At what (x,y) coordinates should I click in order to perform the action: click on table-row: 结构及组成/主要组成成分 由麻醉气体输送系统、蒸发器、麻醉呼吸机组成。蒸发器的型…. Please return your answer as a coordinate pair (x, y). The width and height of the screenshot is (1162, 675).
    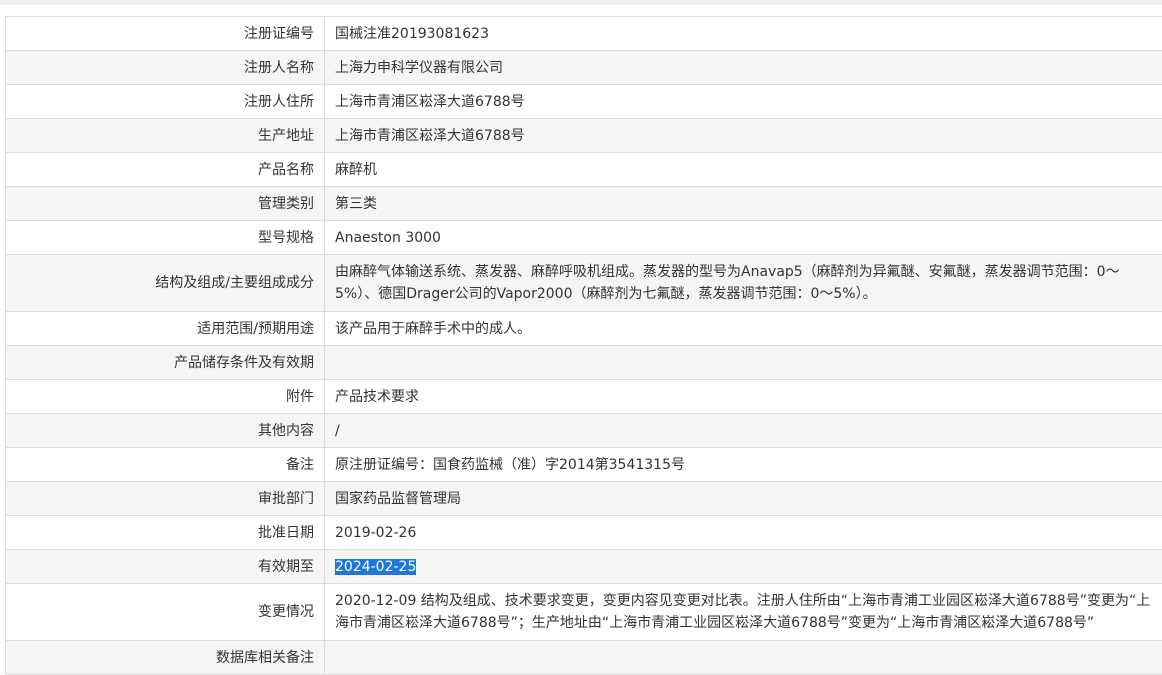
    Looking at the image, I should click on (584, 283).